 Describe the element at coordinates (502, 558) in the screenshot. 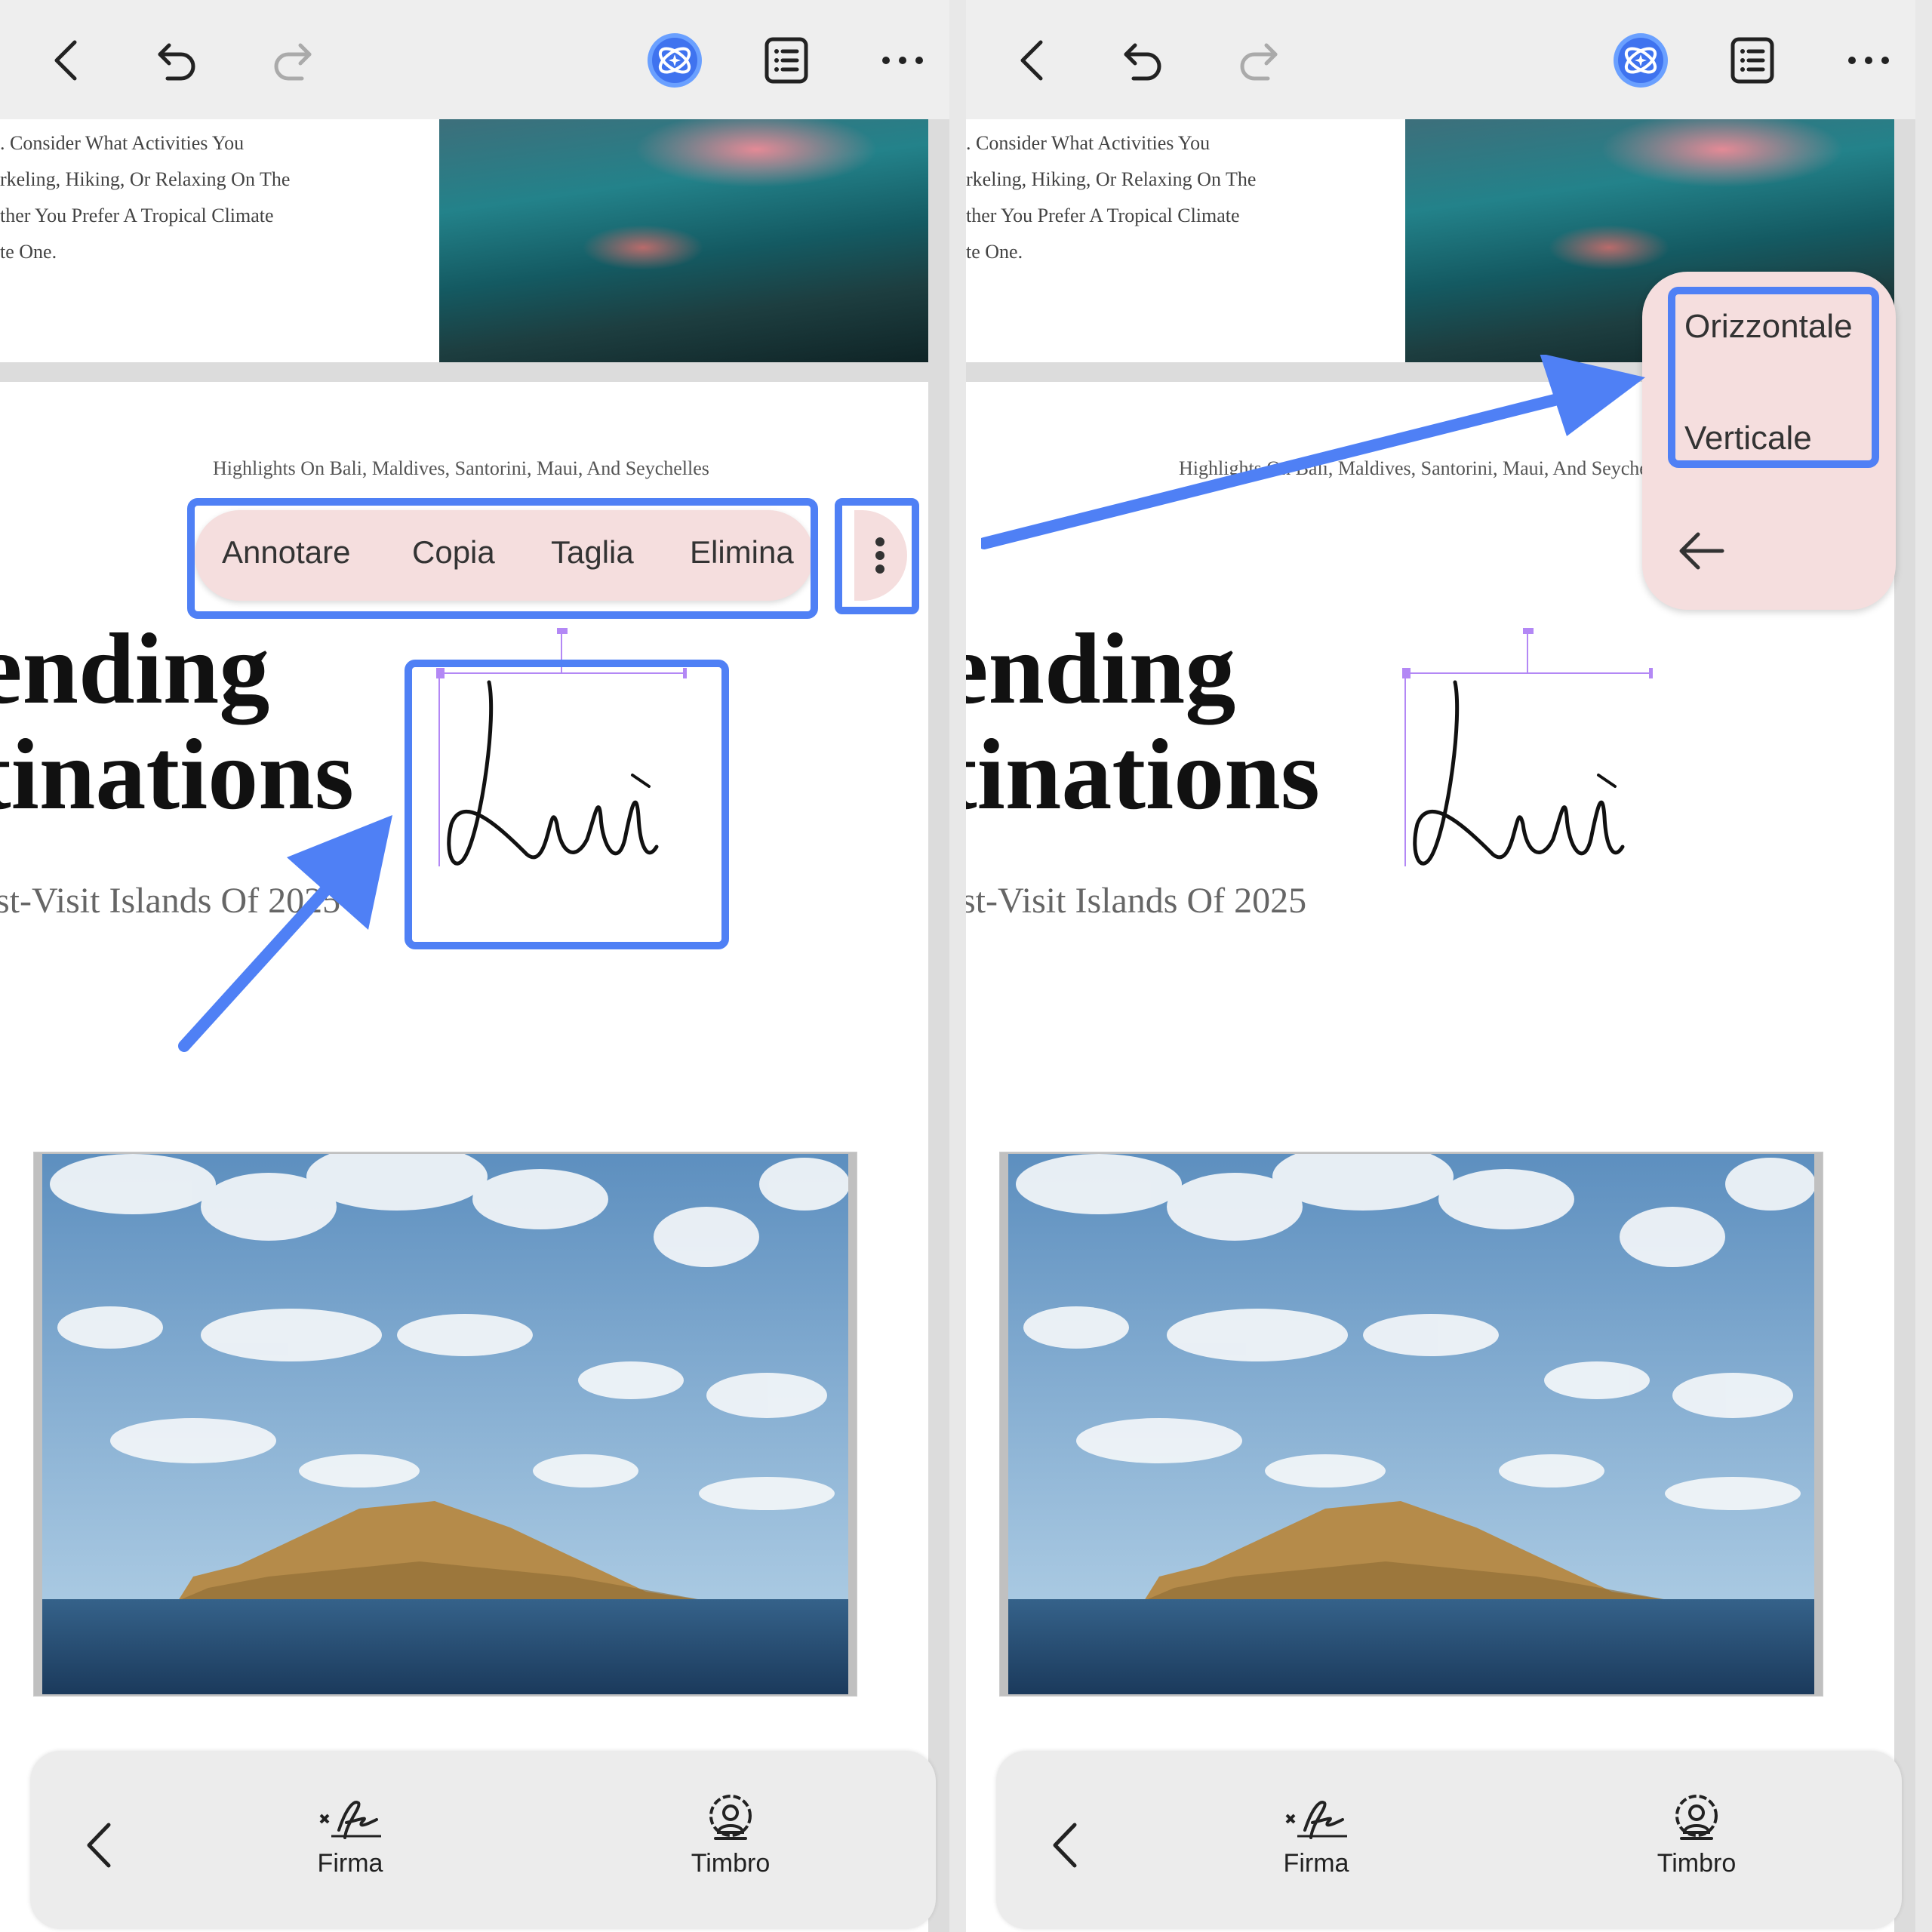

I see `menu-highlight` at that location.